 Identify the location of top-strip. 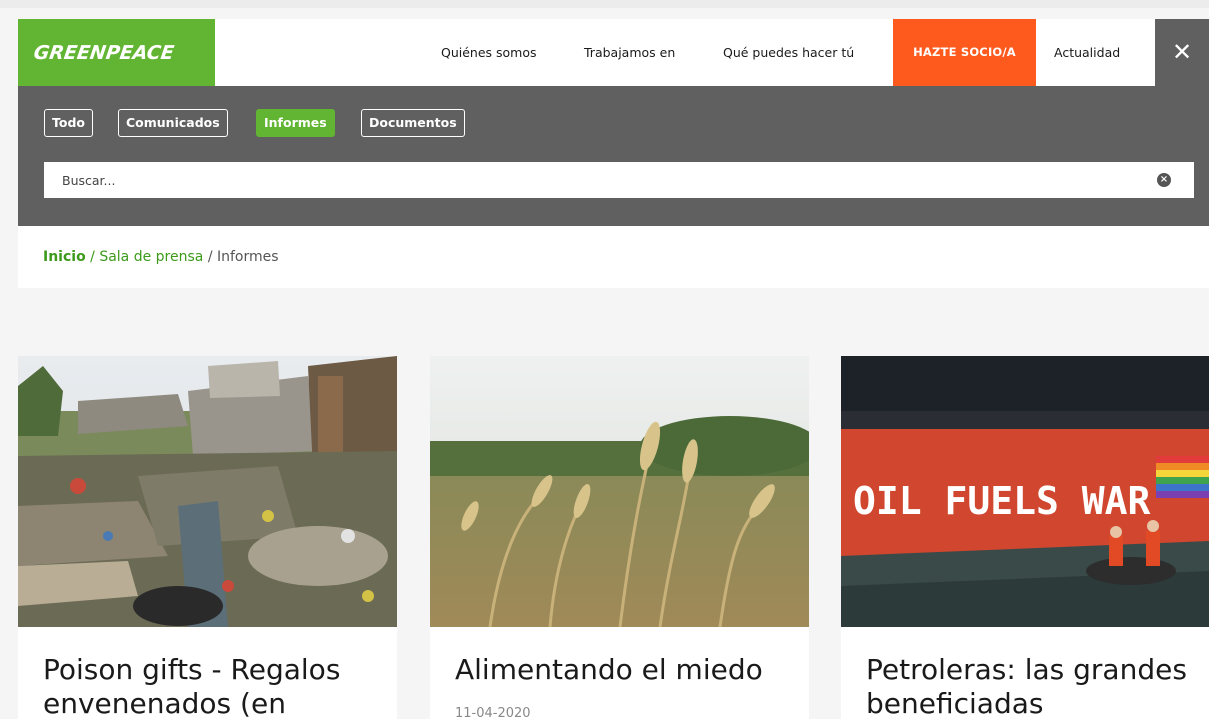
(604, 4).